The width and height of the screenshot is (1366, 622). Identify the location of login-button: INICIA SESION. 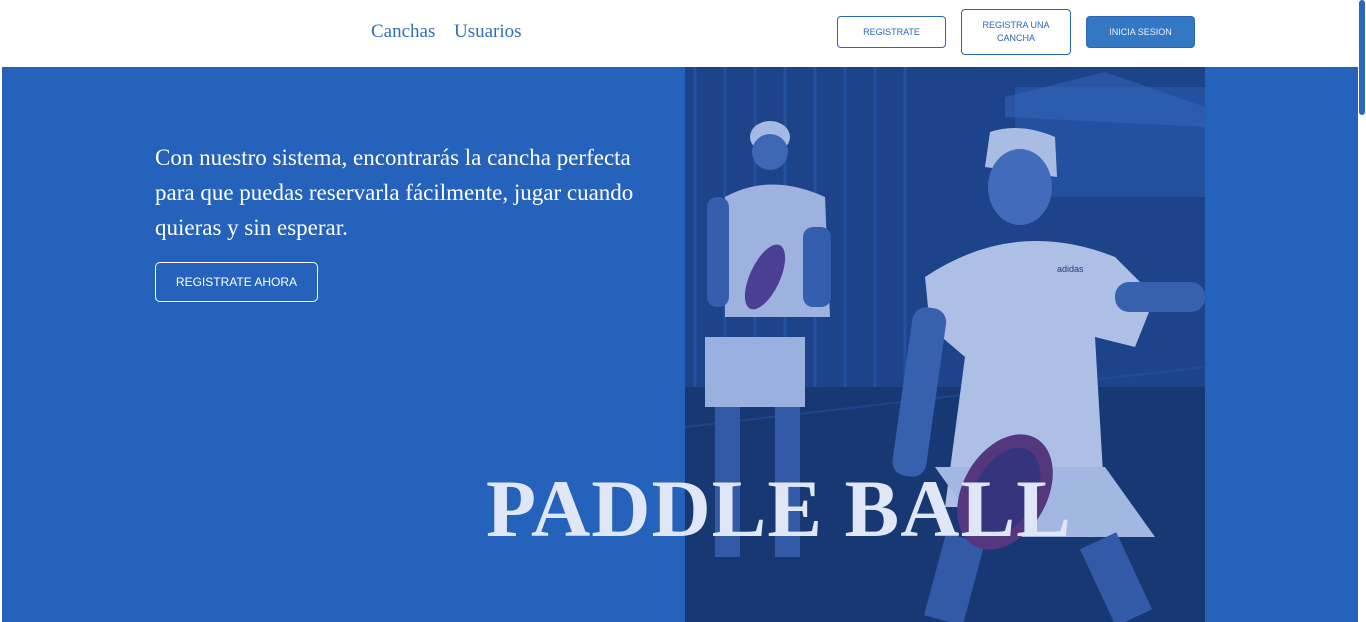
(1140, 32).